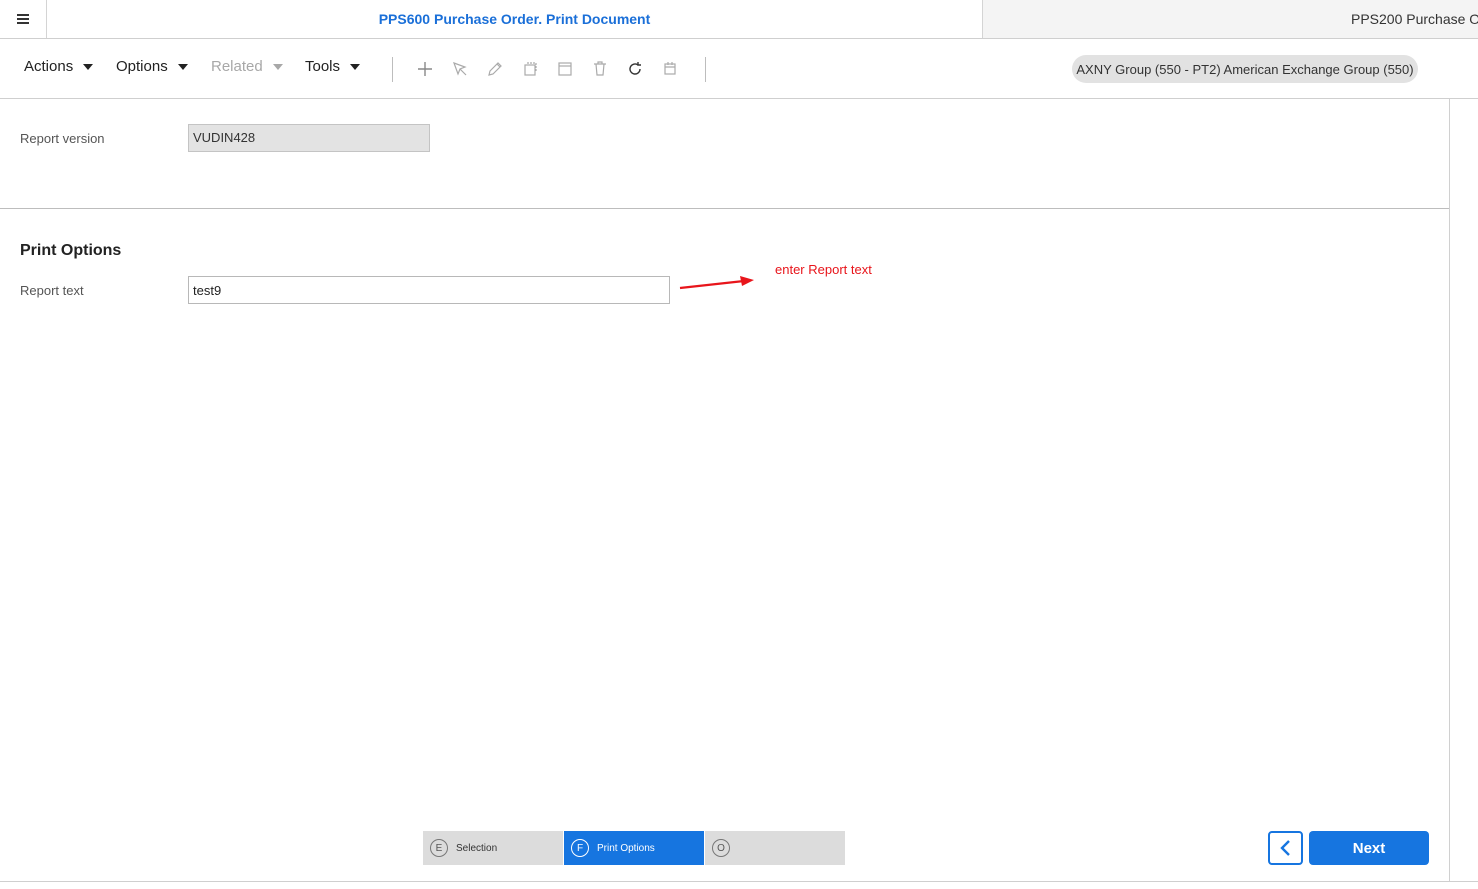 The height and width of the screenshot is (889, 1478). I want to click on add-icon, so click(425, 69).